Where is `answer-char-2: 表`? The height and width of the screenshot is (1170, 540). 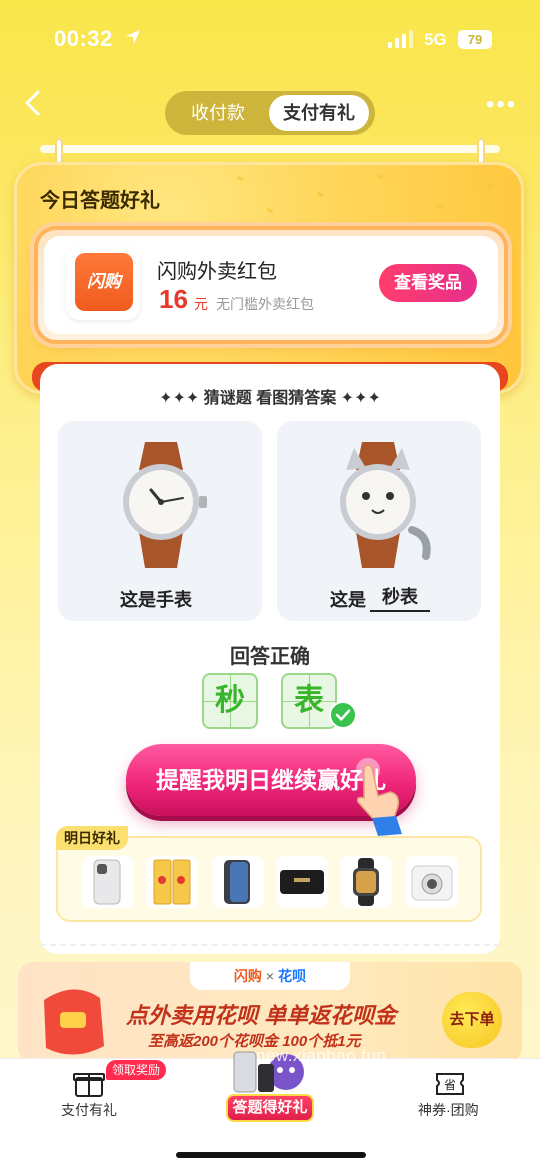
answer-char-2: 表 is located at coordinates (309, 700).